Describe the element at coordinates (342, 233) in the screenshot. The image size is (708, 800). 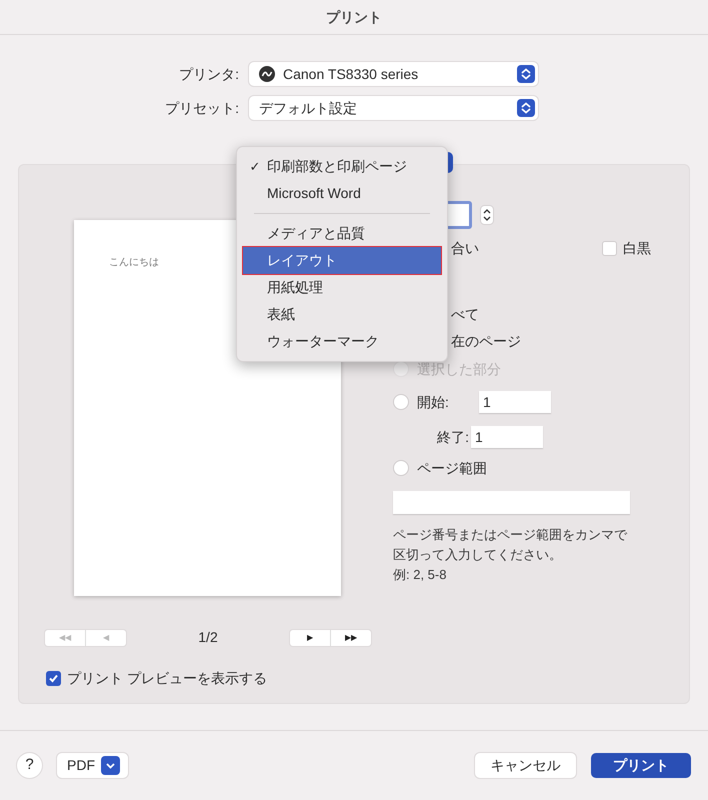
I see `menu-item: メディアと品質` at that location.